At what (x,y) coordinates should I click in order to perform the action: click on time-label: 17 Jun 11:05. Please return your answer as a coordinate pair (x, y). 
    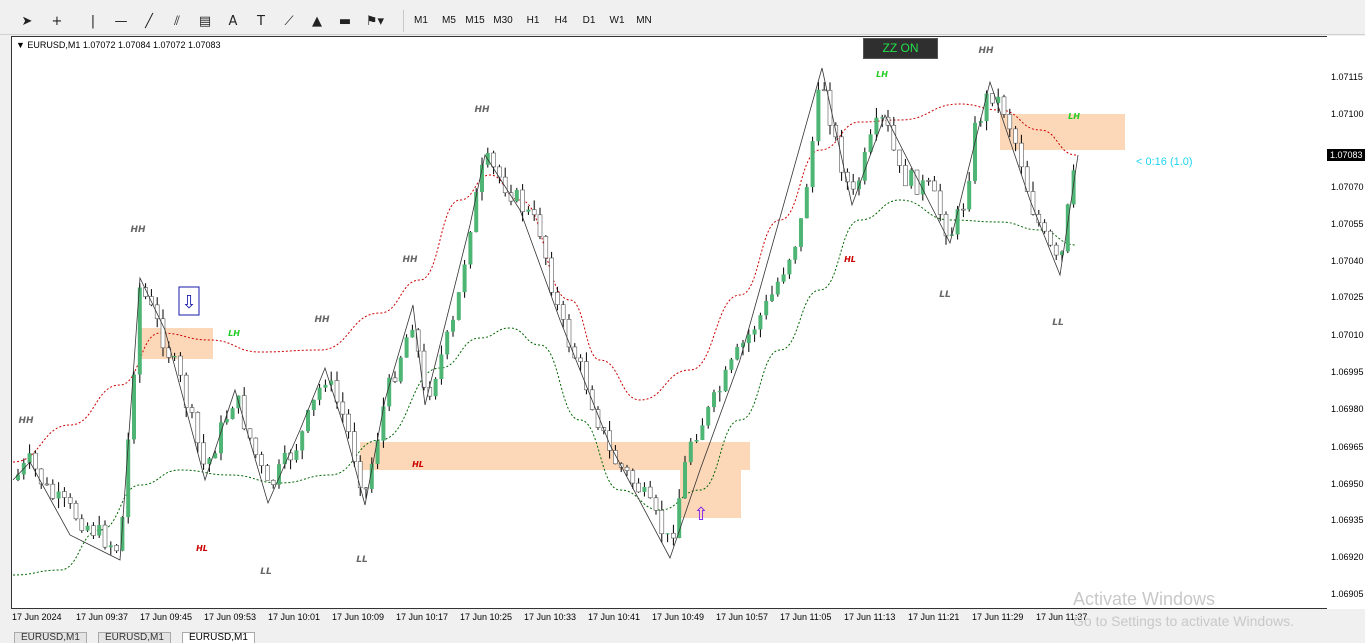
    Looking at the image, I should click on (806, 617).